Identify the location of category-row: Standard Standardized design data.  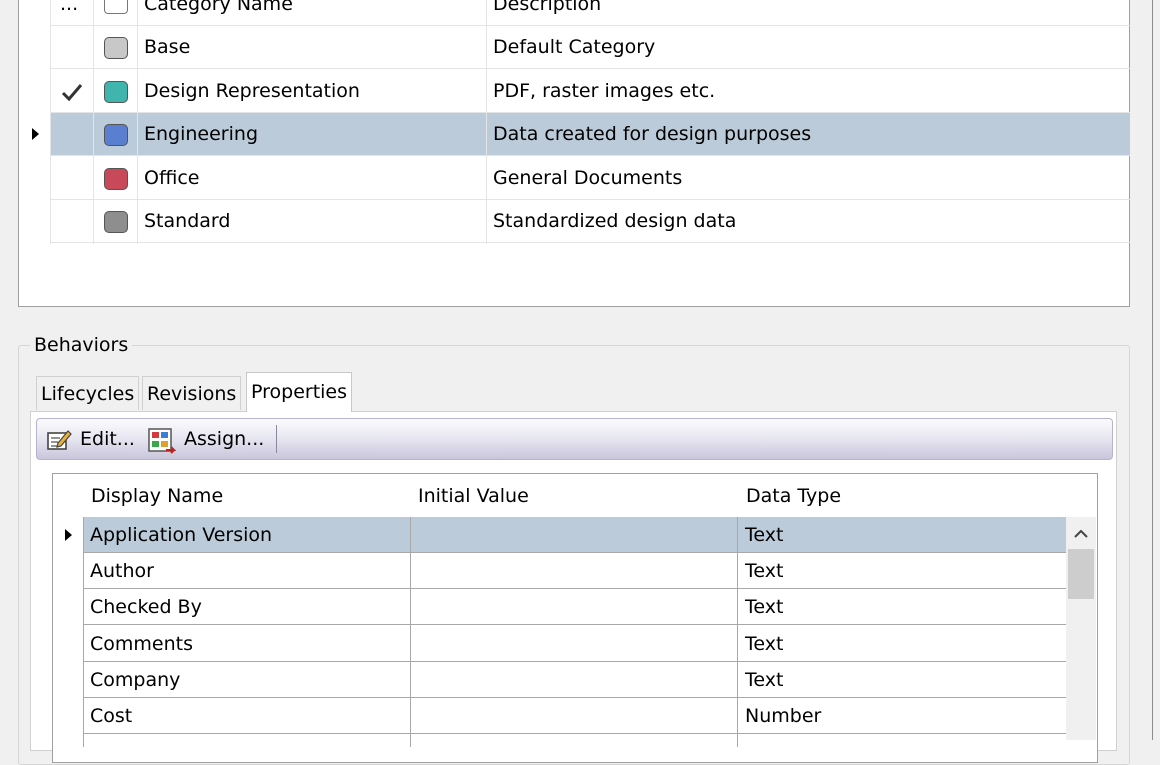
(590, 221).